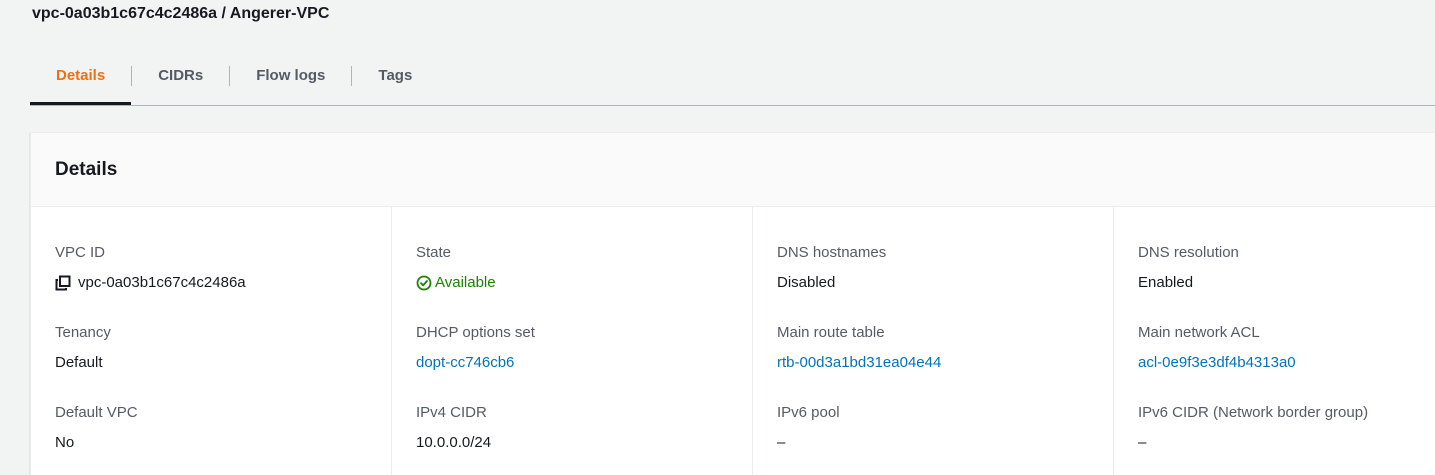 Image resolution: width=1435 pixels, height=475 pixels. Describe the element at coordinates (181, 13) in the screenshot. I see `page-title: vpc-0a03b1c67c4c2486a / Angerer-VPC` at that location.